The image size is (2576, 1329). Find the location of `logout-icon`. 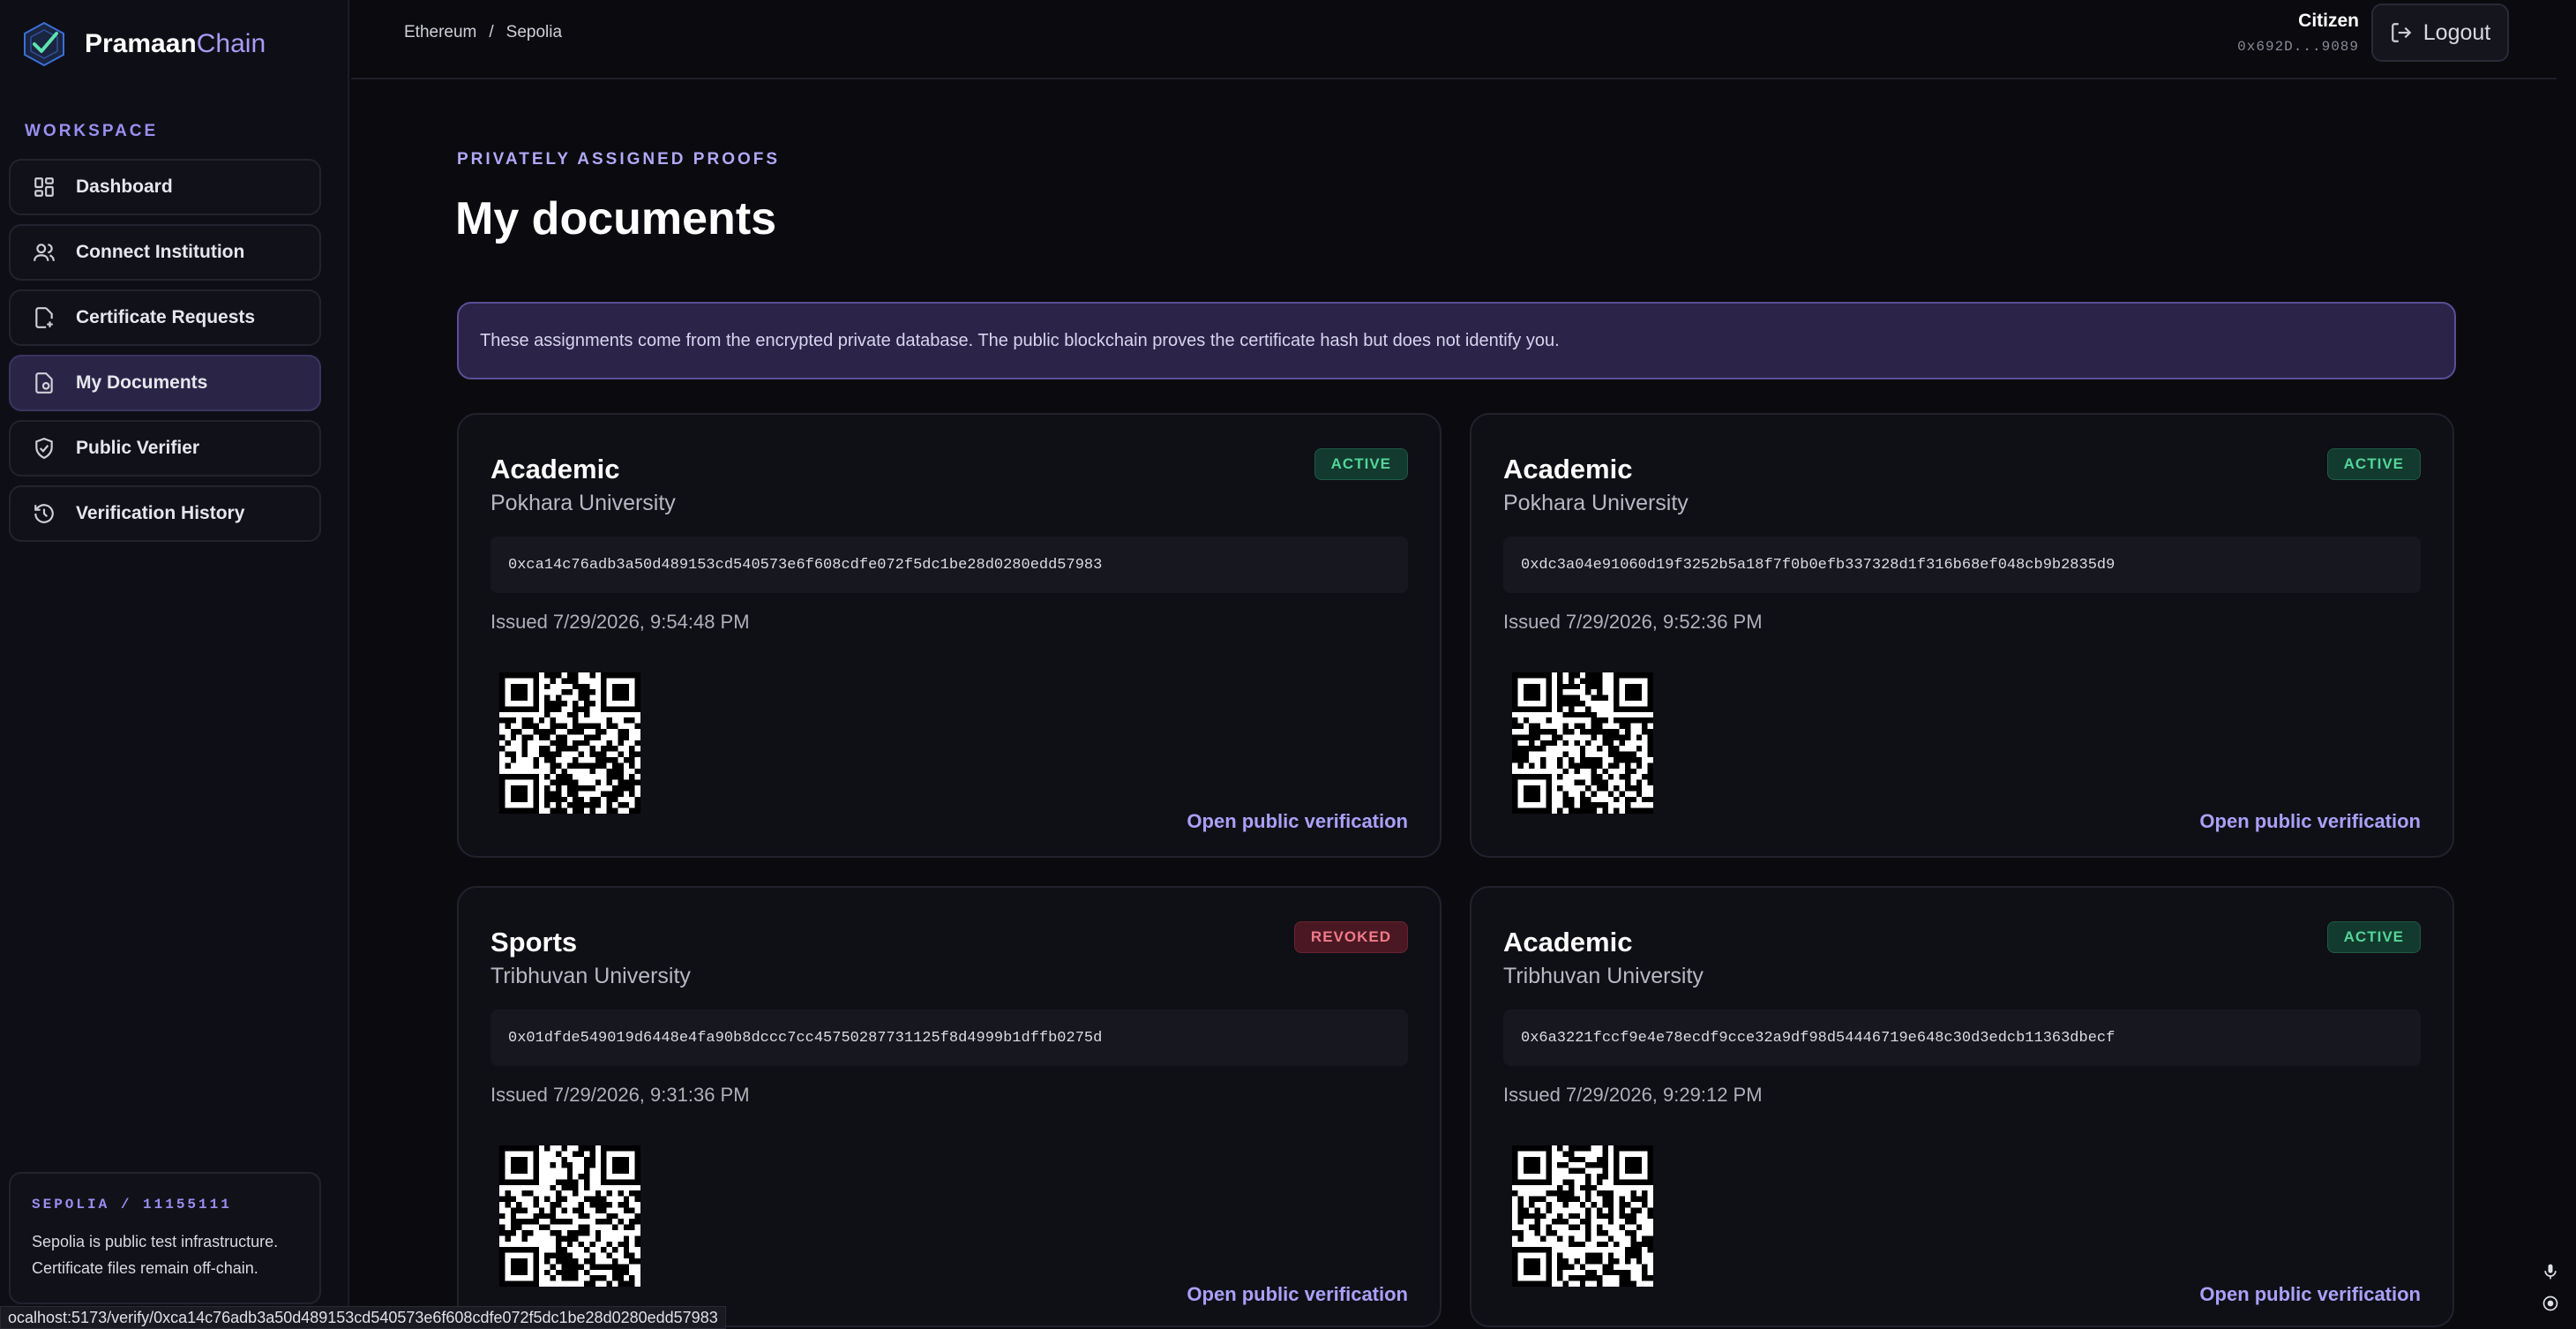

logout-icon is located at coordinates (2402, 32).